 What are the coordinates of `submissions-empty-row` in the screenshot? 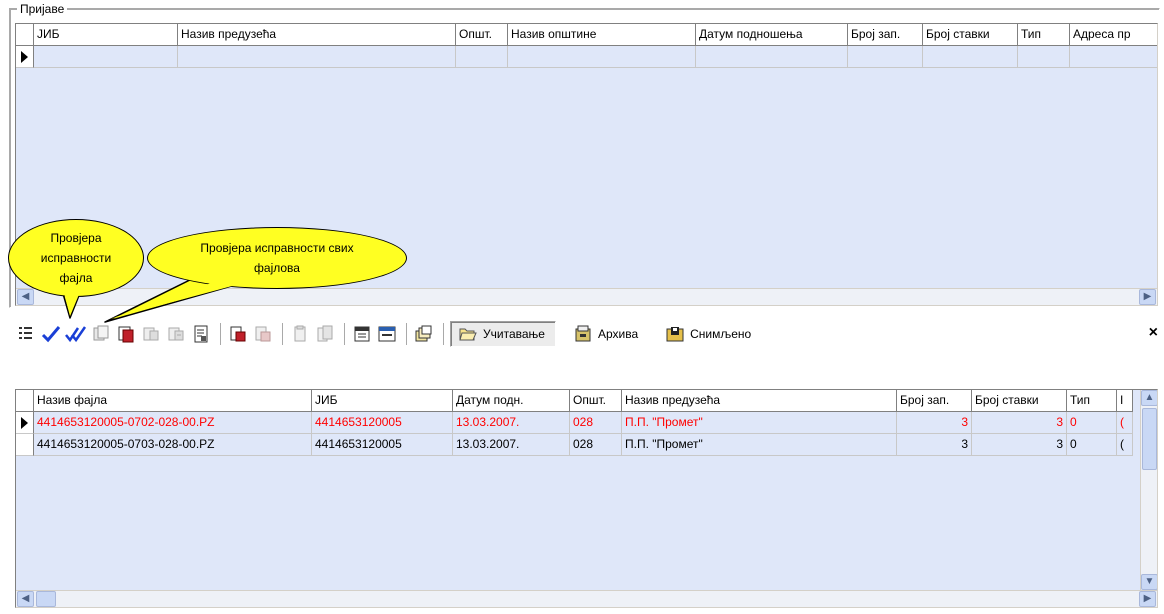 It's located at (586, 57).